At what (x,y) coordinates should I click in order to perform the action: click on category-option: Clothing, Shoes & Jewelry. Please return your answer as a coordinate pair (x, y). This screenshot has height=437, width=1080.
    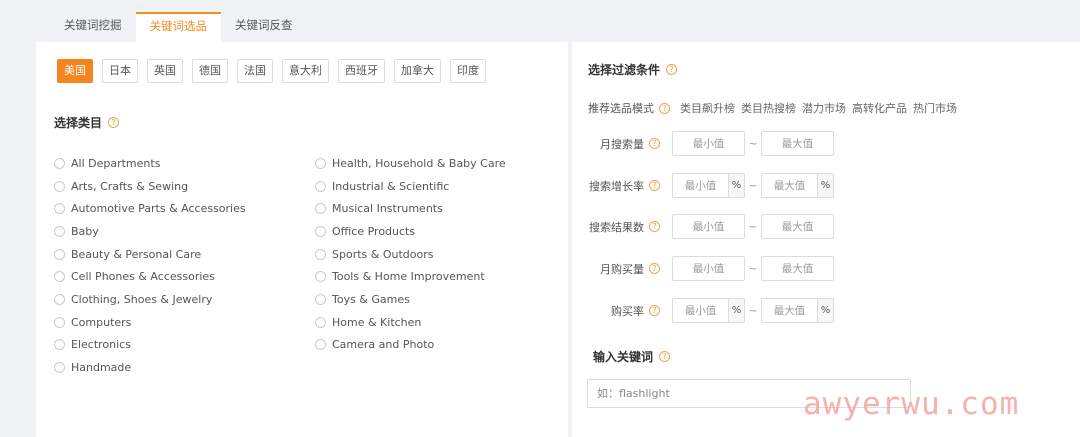
    Looking at the image, I should click on (150, 299).